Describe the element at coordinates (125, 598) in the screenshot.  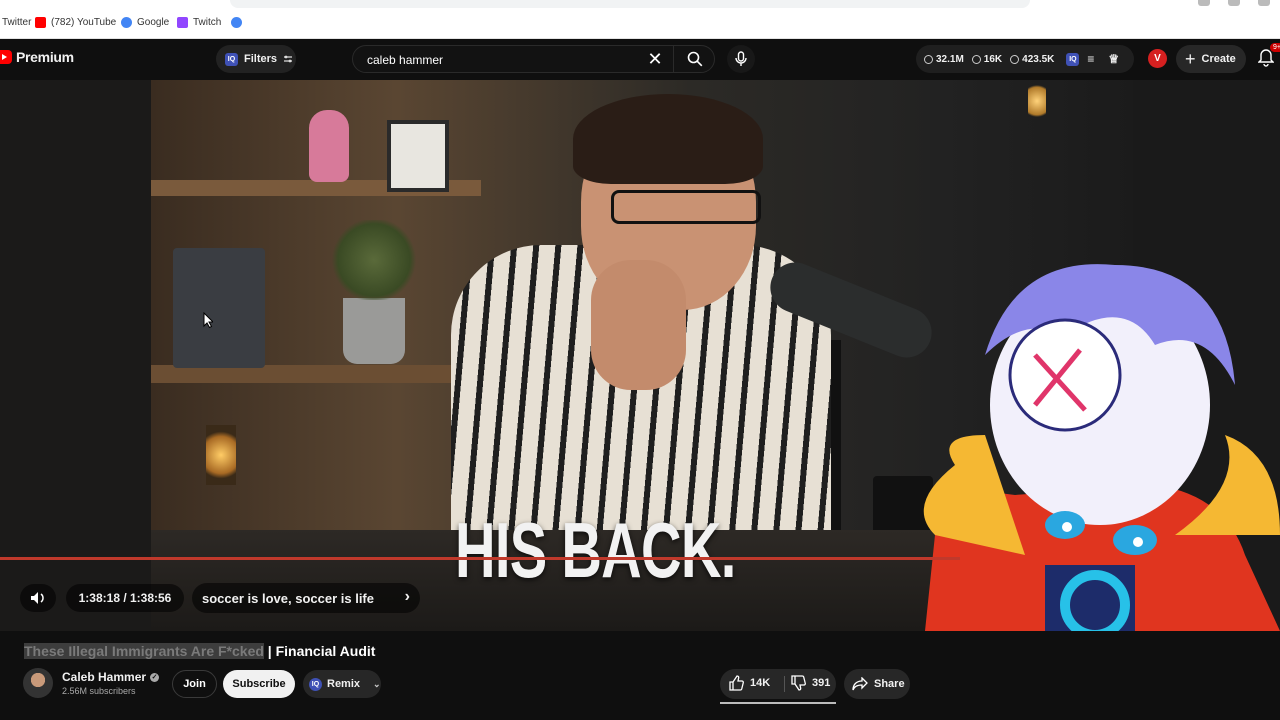
I see `time-display: 1:38:18 / 1:38:56` at that location.